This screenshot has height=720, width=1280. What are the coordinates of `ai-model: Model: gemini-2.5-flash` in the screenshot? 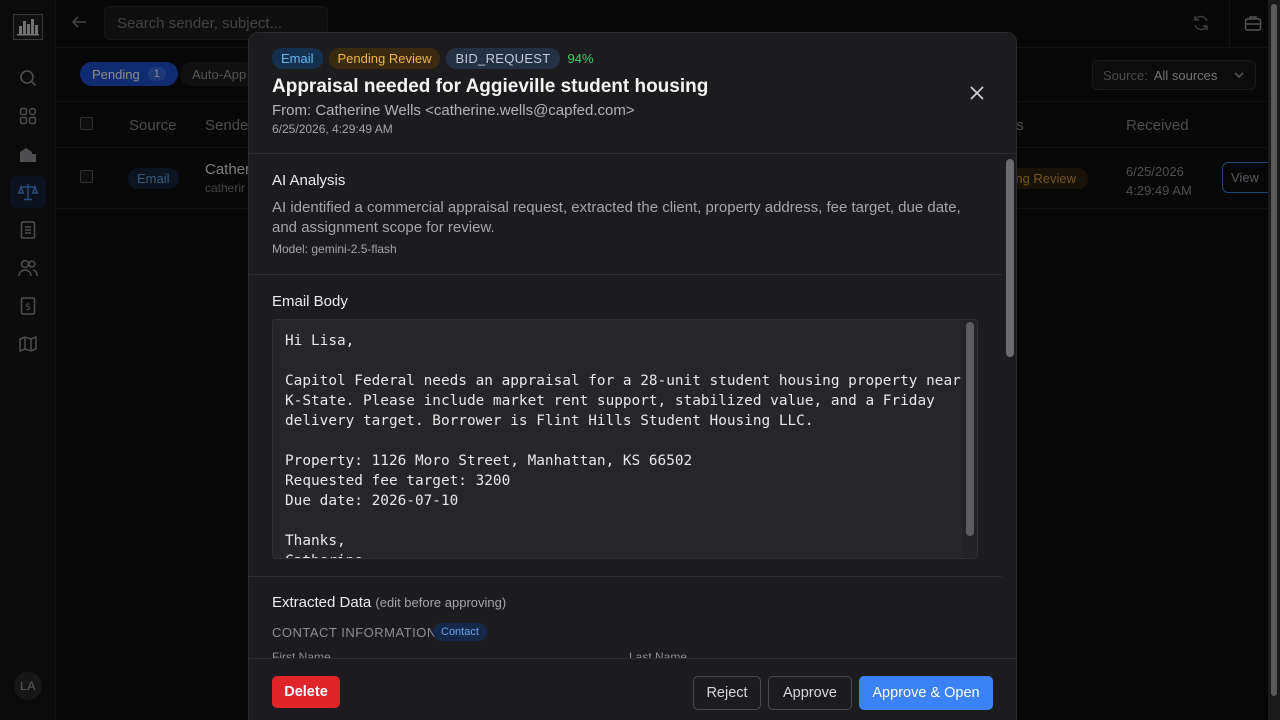 It's located at (334, 249).